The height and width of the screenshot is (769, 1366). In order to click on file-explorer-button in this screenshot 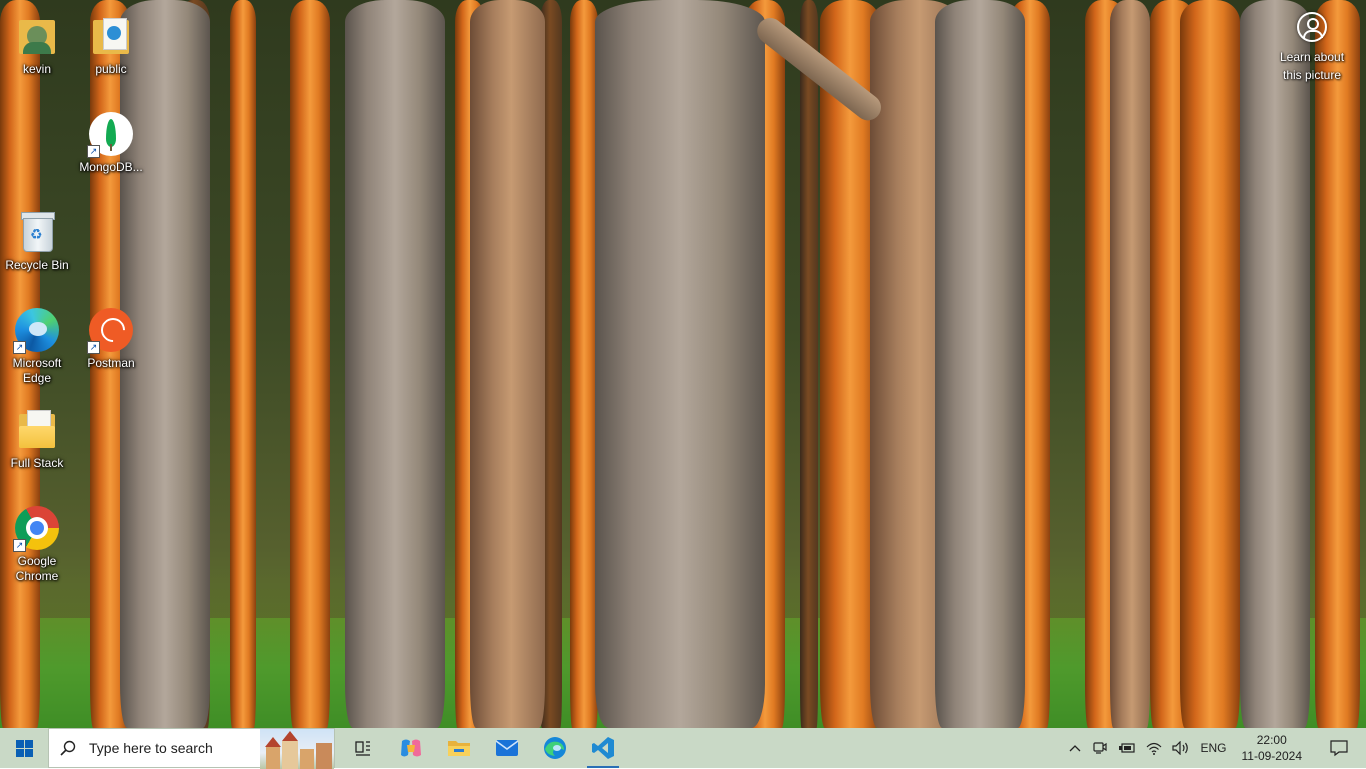, I will do `click(459, 748)`.